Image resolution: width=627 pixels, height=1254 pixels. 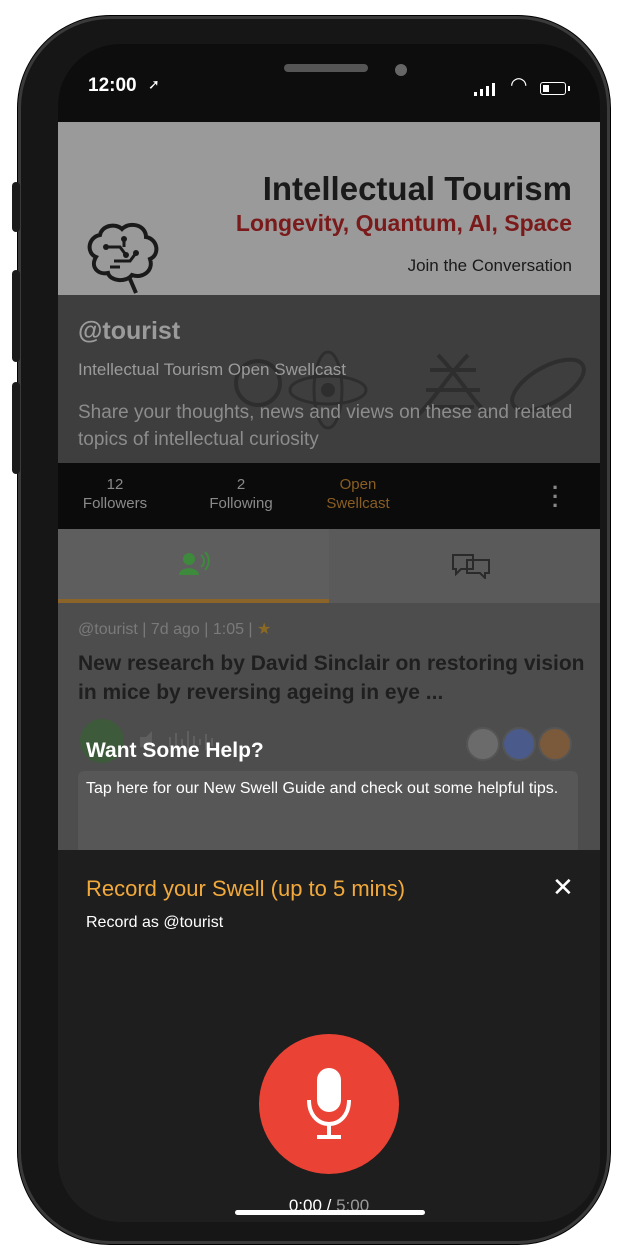 I want to click on battery-icon, so click(x=555, y=88).